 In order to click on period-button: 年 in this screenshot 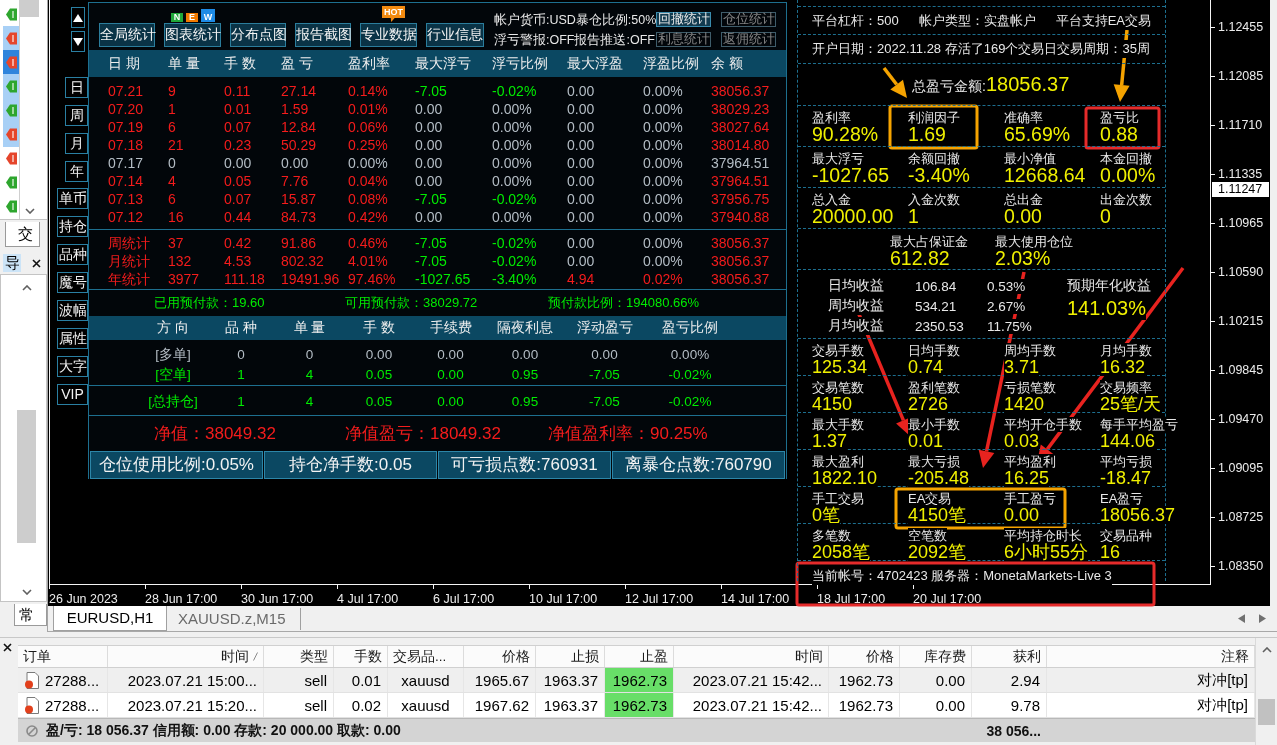, I will do `click(76, 171)`.